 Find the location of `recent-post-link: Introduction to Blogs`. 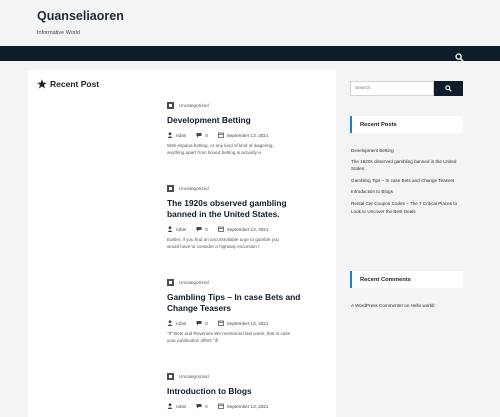

recent-post-link: Introduction to Blogs is located at coordinates (408, 192).